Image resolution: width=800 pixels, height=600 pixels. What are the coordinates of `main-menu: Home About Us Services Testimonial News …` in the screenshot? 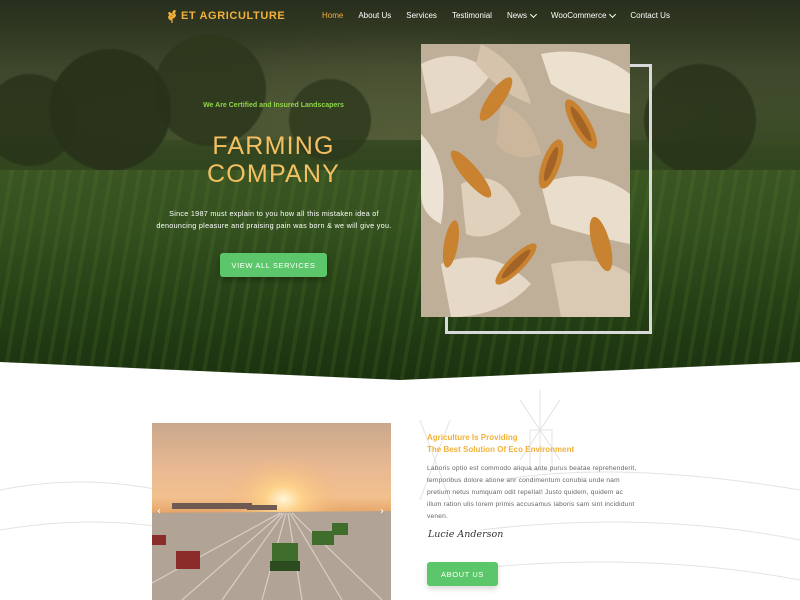 It's located at (503, 15).